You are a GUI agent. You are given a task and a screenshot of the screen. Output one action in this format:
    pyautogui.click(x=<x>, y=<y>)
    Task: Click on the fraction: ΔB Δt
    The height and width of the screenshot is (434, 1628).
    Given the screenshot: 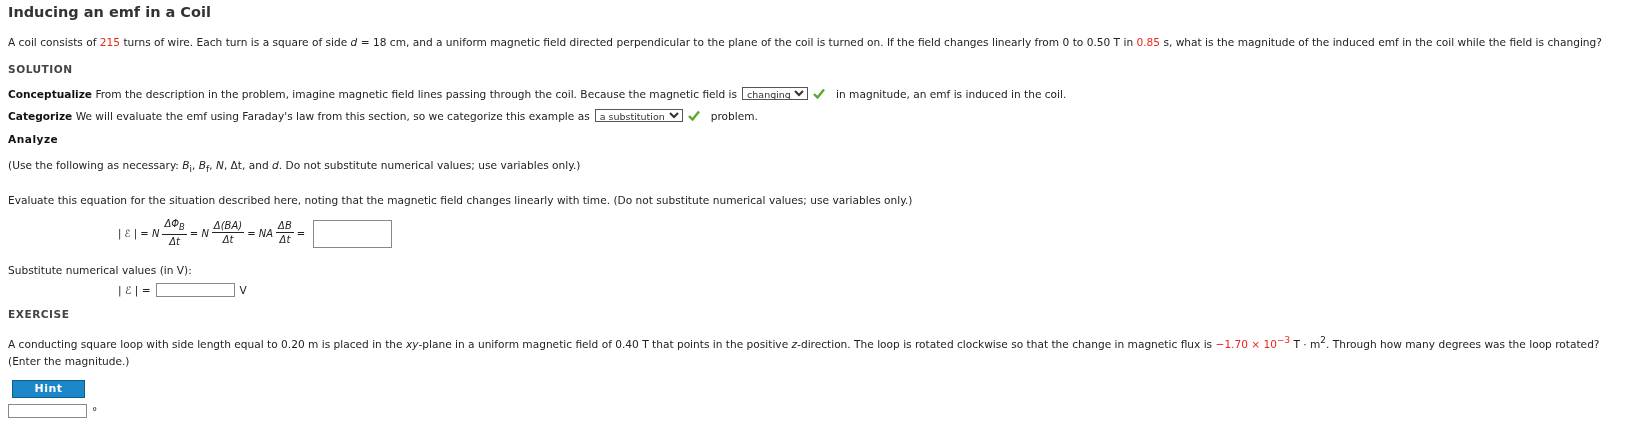 What is the action you would take?
    pyautogui.click(x=285, y=233)
    